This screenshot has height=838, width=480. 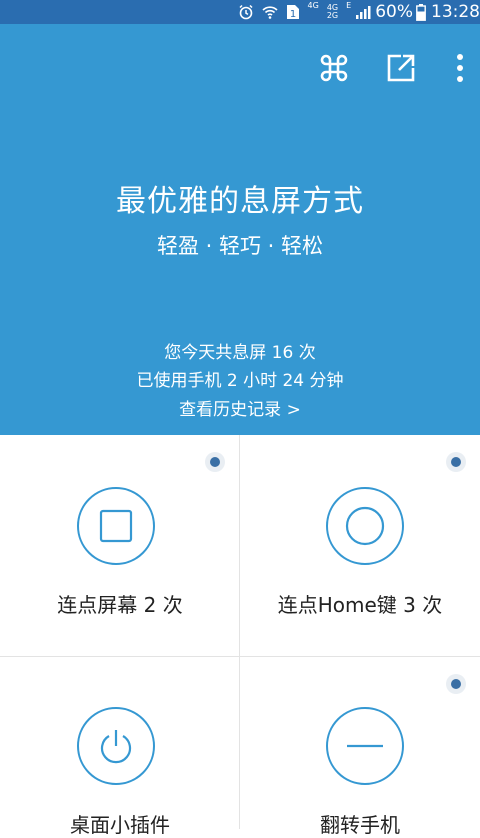 What do you see at coordinates (240, 353) in the screenshot?
I see `screen-off-count: 您今天共息屏 16 次` at bounding box center [240, 353].